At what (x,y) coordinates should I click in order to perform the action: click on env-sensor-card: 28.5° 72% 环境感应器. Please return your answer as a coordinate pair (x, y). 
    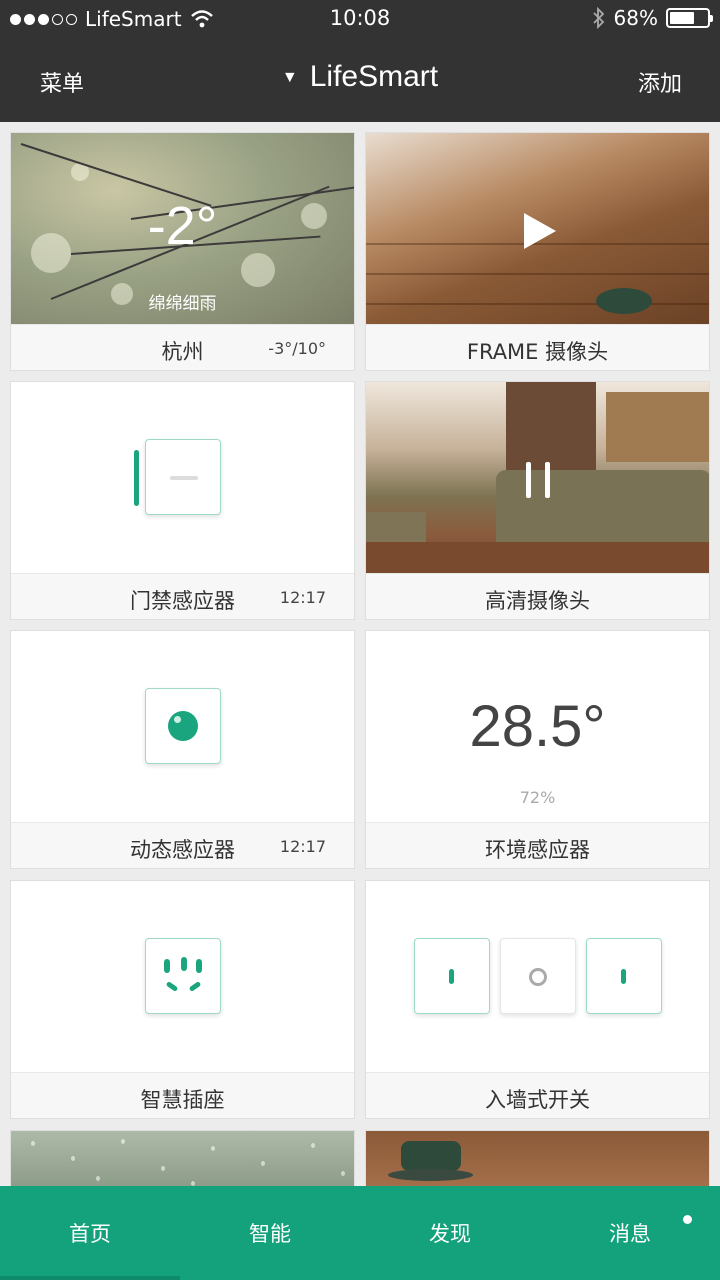
    Looking at the image, I should click on (537, 749).